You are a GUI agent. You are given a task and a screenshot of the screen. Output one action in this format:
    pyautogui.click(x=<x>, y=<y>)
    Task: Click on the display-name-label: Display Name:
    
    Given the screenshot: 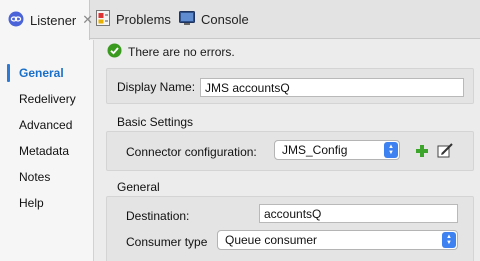 What is the action you would take?
    pyautogui.click(x=156, y=87)
    